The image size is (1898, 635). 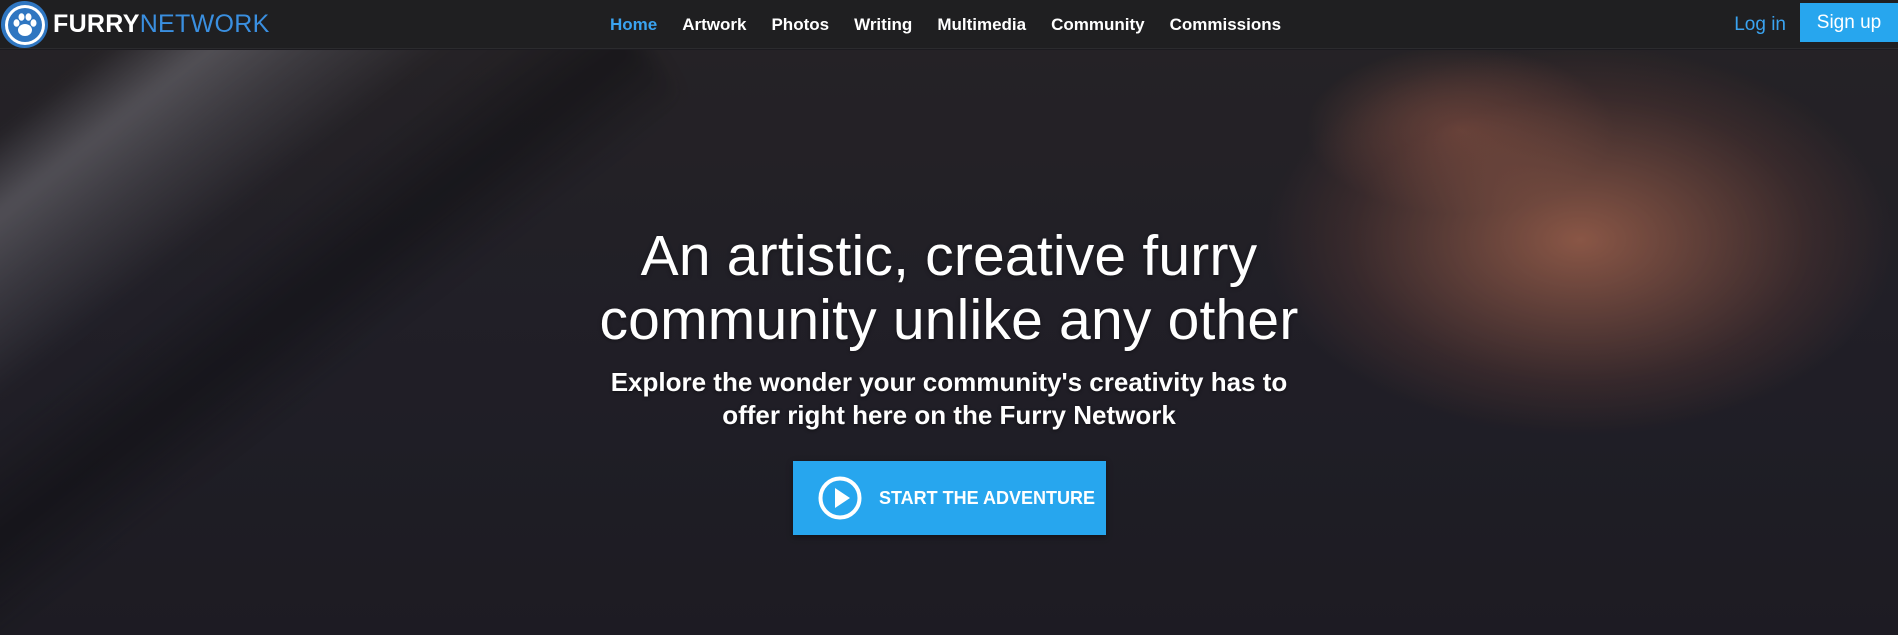 What do you see at coordinates (1098, 25) in the screenshot?
I see `nav-item-community: Community` at bounding box center [1098, 25].